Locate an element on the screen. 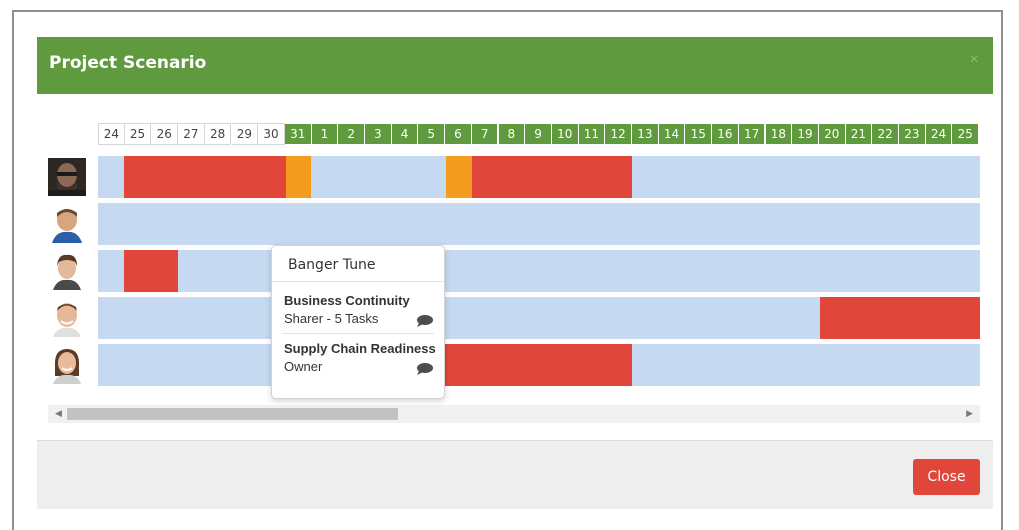 The height and width of the screenshot is (530, 1019). task-name: Business Continuity is located at coordinates (347, 300).